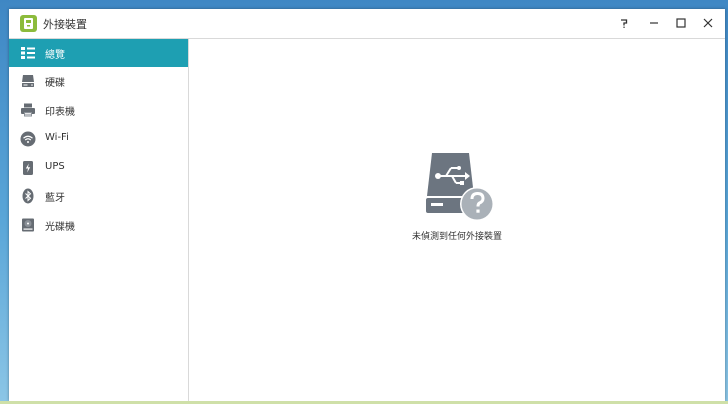  Describe the element at coordinates (28, 225) in the screenshot. I see `optical-drive-icon` at that location.